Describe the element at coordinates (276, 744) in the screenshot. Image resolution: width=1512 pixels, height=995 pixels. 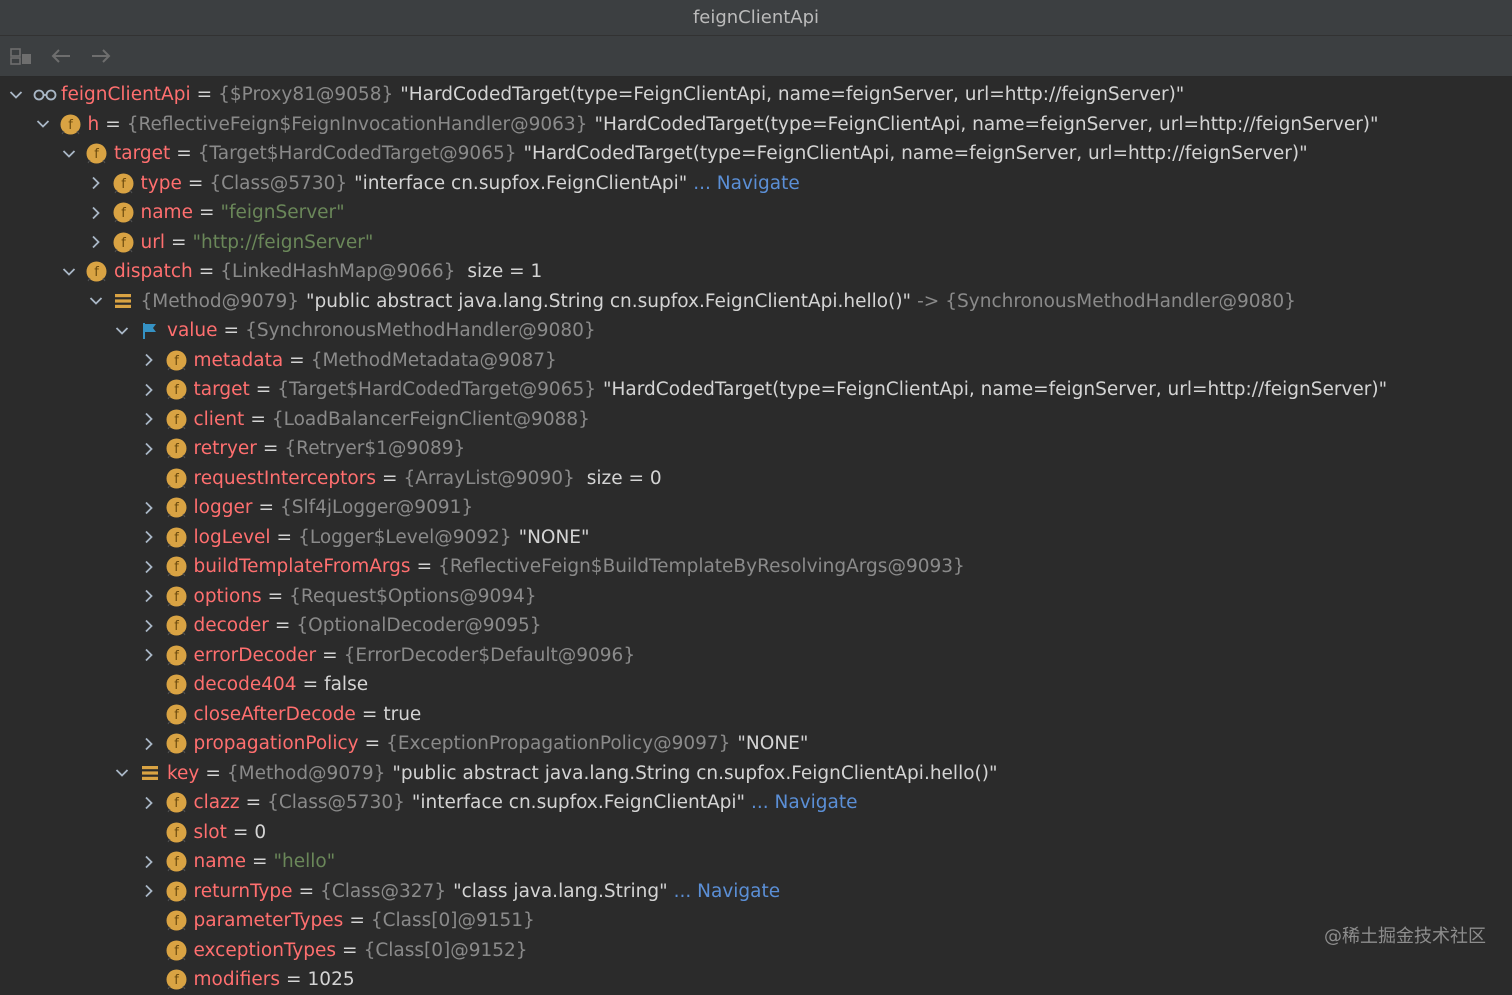
I see `variable-name: propagationPolicy` at that location.